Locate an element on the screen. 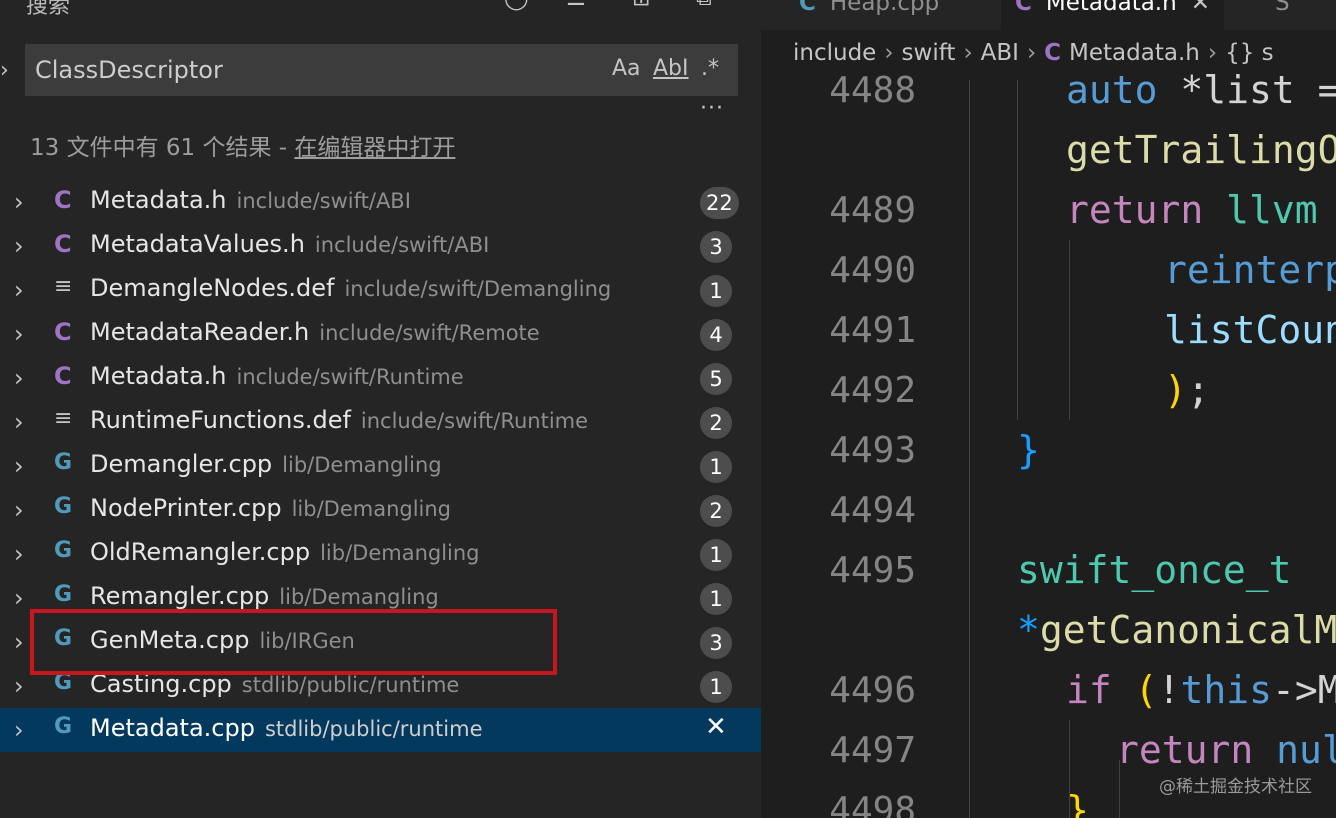  search-box: Aa AbI .* is located at coordinates (381, 70).